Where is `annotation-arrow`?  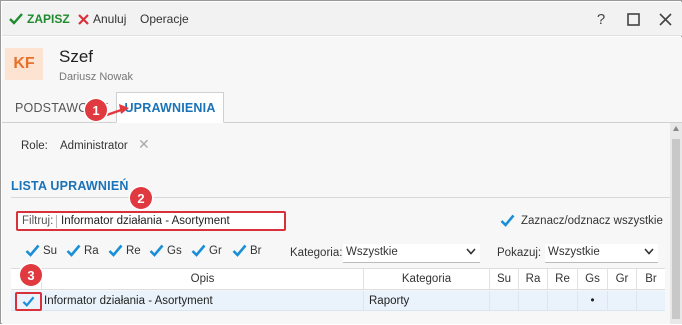 annotation-arrow is located at coordinates (114, 111).